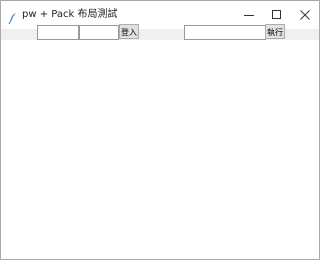 The height and width of the screenshot is (260, 320). I want to click on maximize-icon, so click(276, 14).